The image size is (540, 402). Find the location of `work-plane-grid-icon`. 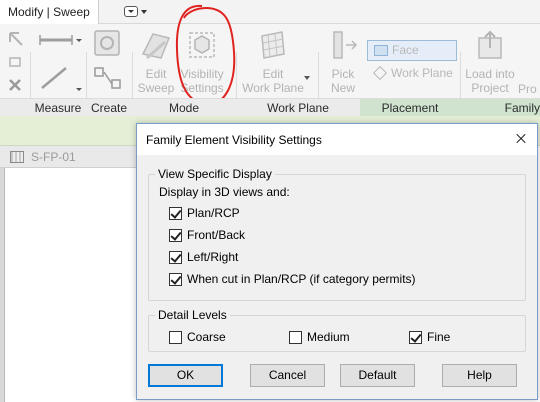

work-plane-grid-icon is located at coordinates (273, 45).